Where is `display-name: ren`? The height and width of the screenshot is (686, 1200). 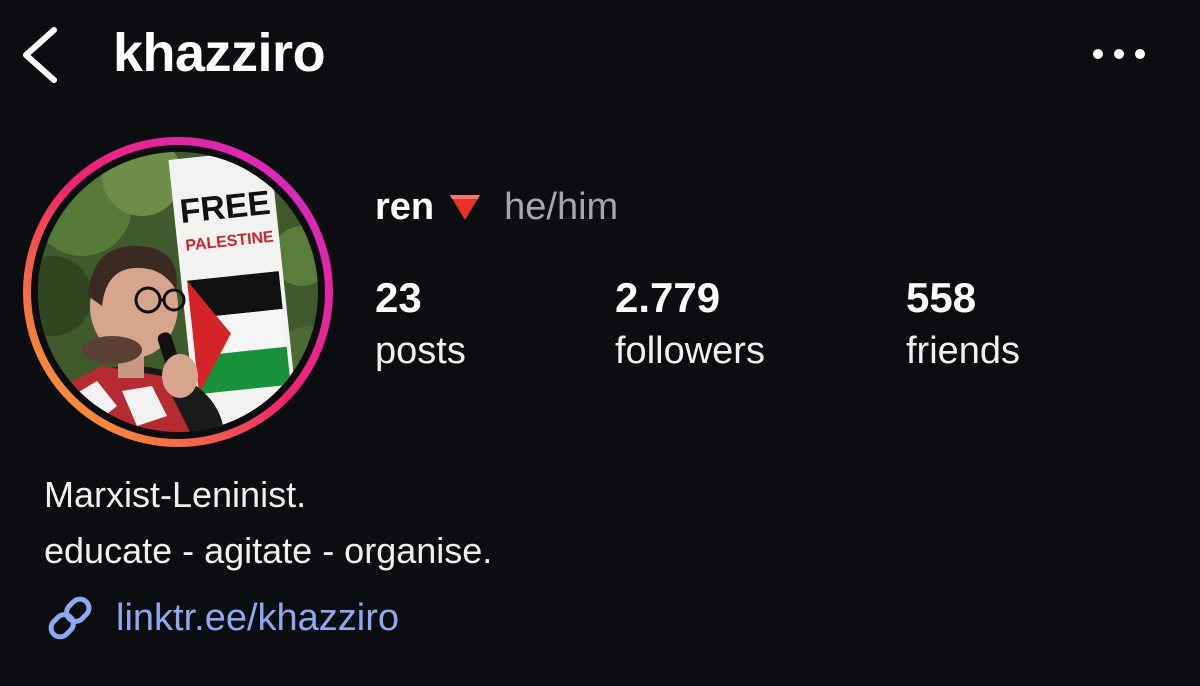 display-name: ren is located at coordinates (405, 206).